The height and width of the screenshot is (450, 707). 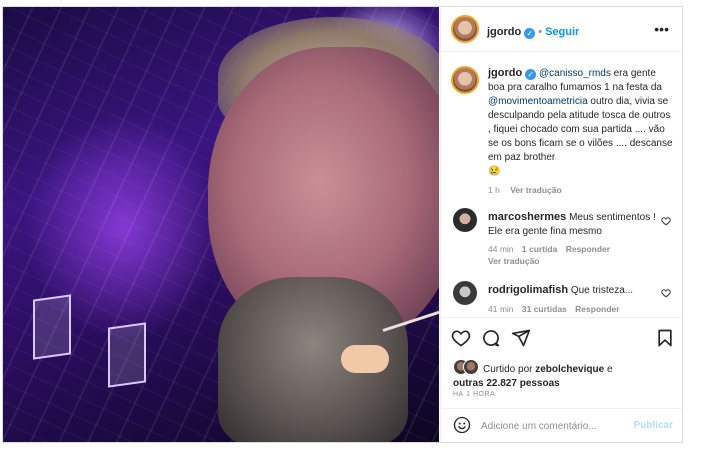 I want to click on comment-meta: 41 min 31 curtidas Responder, so click(x=578, y=309).